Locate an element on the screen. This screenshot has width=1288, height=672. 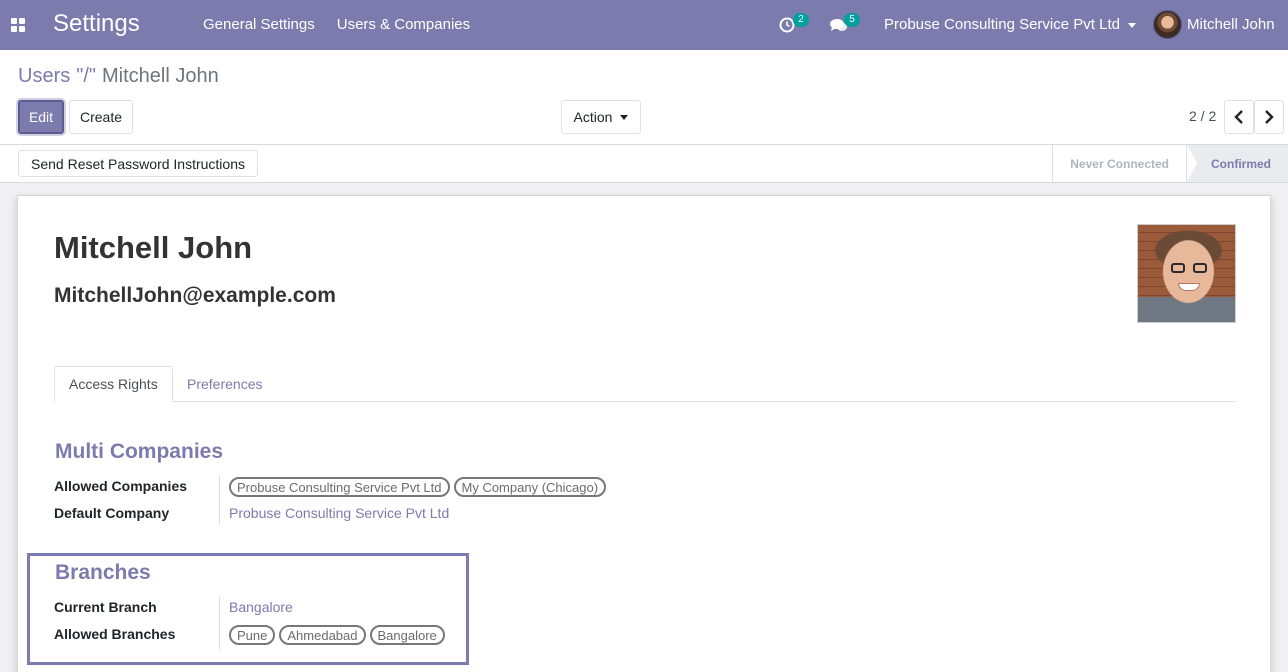
company-name: Probuse Consulting Service Pvt Ltd is located at coordinates (1002, 24).